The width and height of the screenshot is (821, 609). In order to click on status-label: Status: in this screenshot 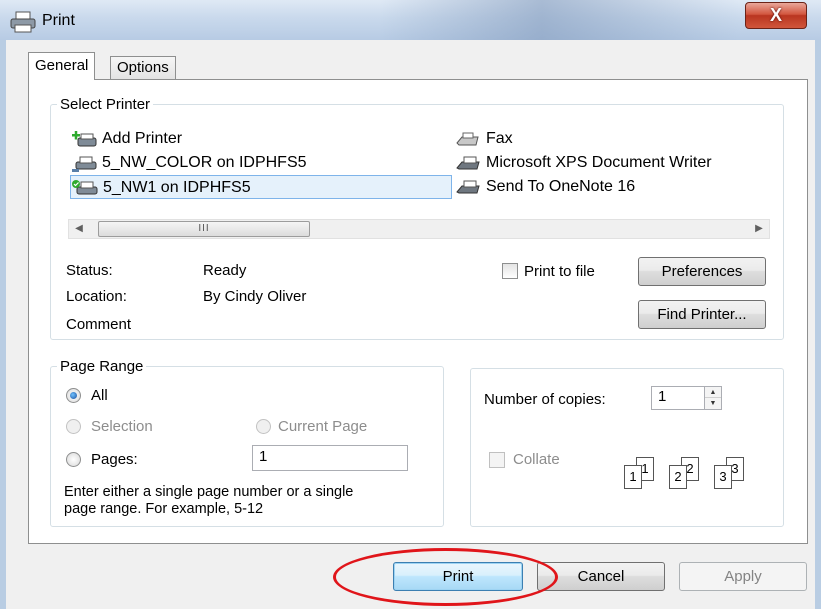, I will do `click(89, 270)`.